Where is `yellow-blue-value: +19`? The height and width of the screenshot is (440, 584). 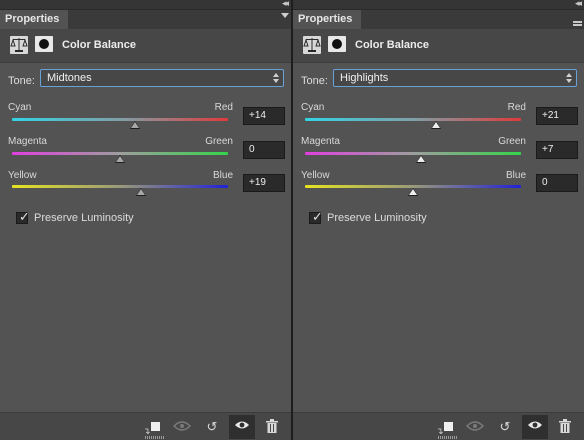
yellow-blue-value: +19 is located at coordinates (264, 183).